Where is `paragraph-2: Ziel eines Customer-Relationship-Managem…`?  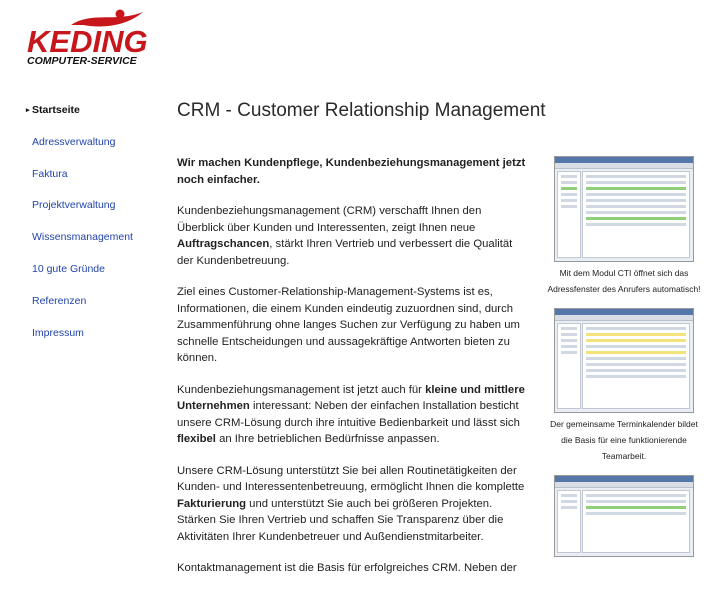 paragraph-2: Ziel eines Customer-Relationship-Managem… is located at coordinates (348, 325).